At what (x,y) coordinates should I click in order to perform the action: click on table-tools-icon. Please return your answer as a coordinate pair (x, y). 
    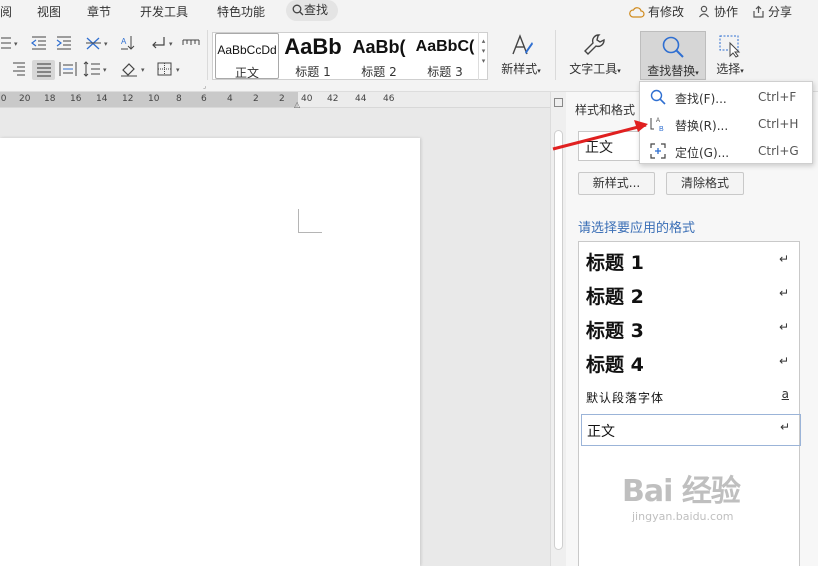
    Looking at the image, I should click on (191, 43).